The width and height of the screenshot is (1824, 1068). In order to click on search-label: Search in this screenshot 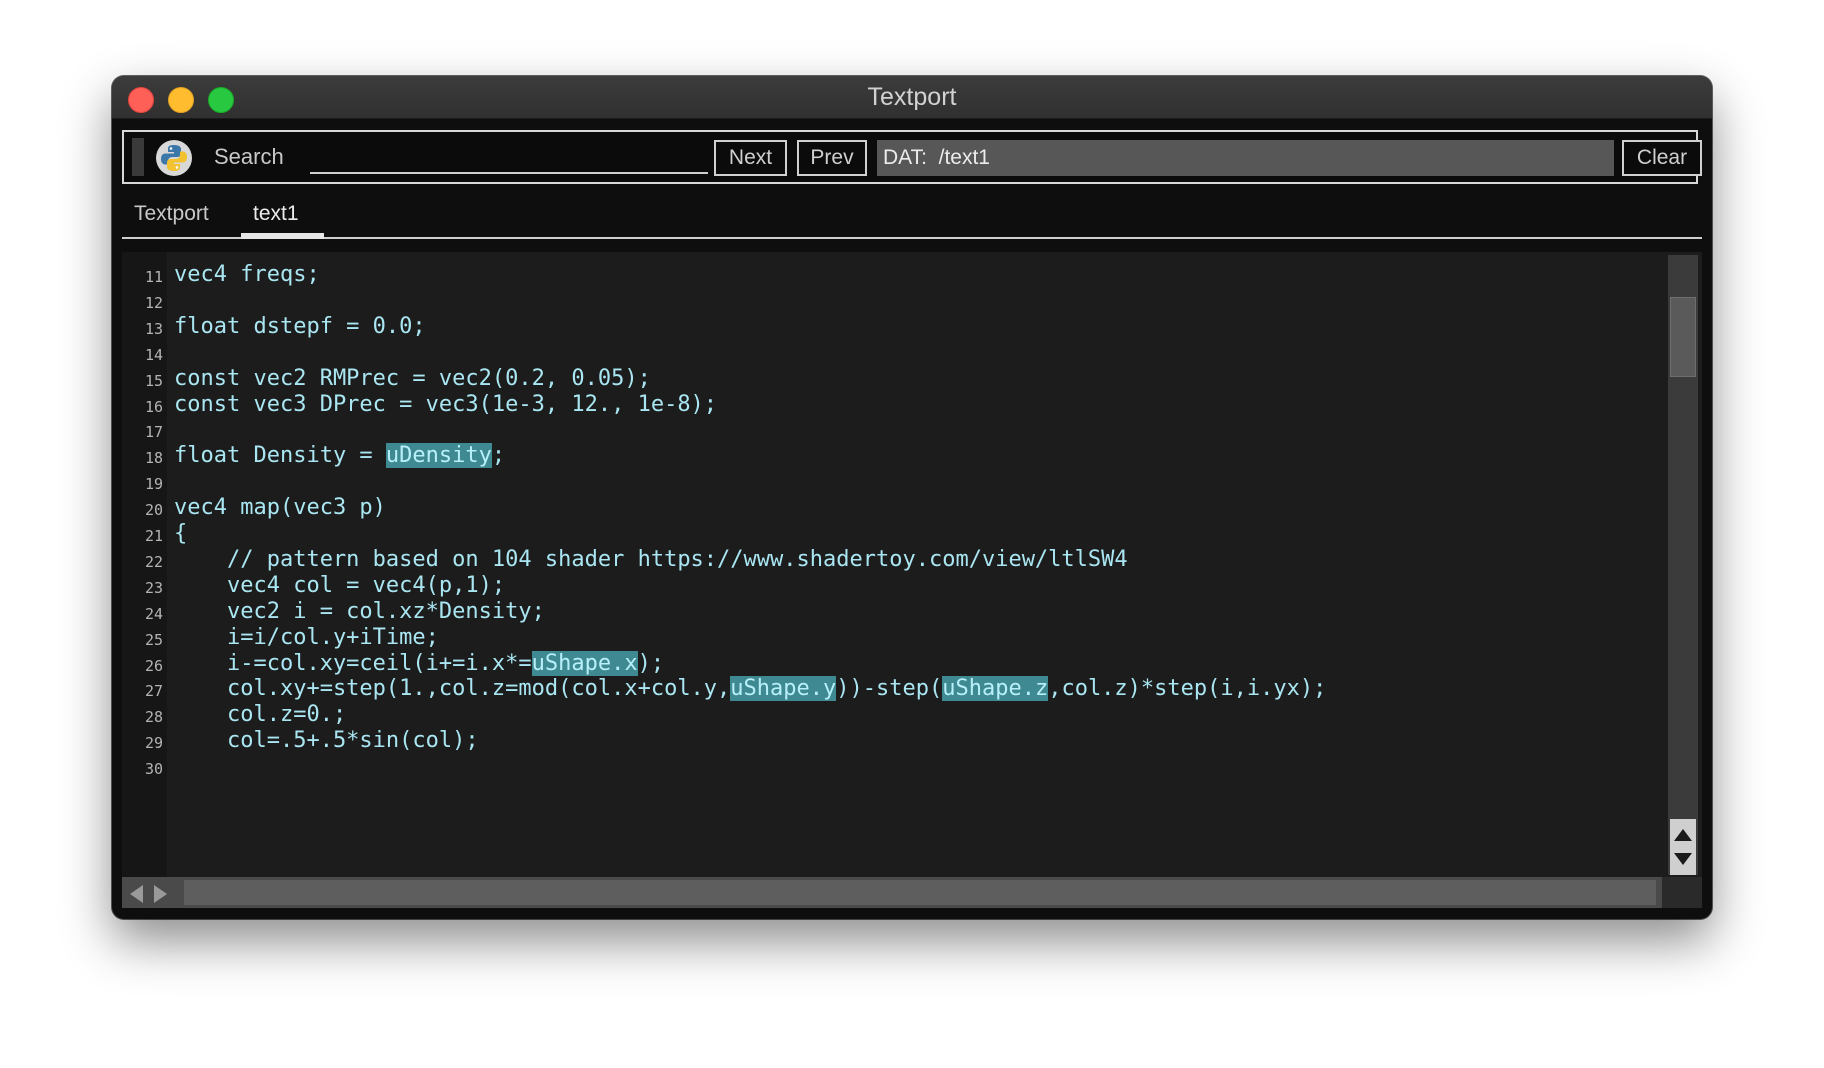, I will do `click(249, 156)`.